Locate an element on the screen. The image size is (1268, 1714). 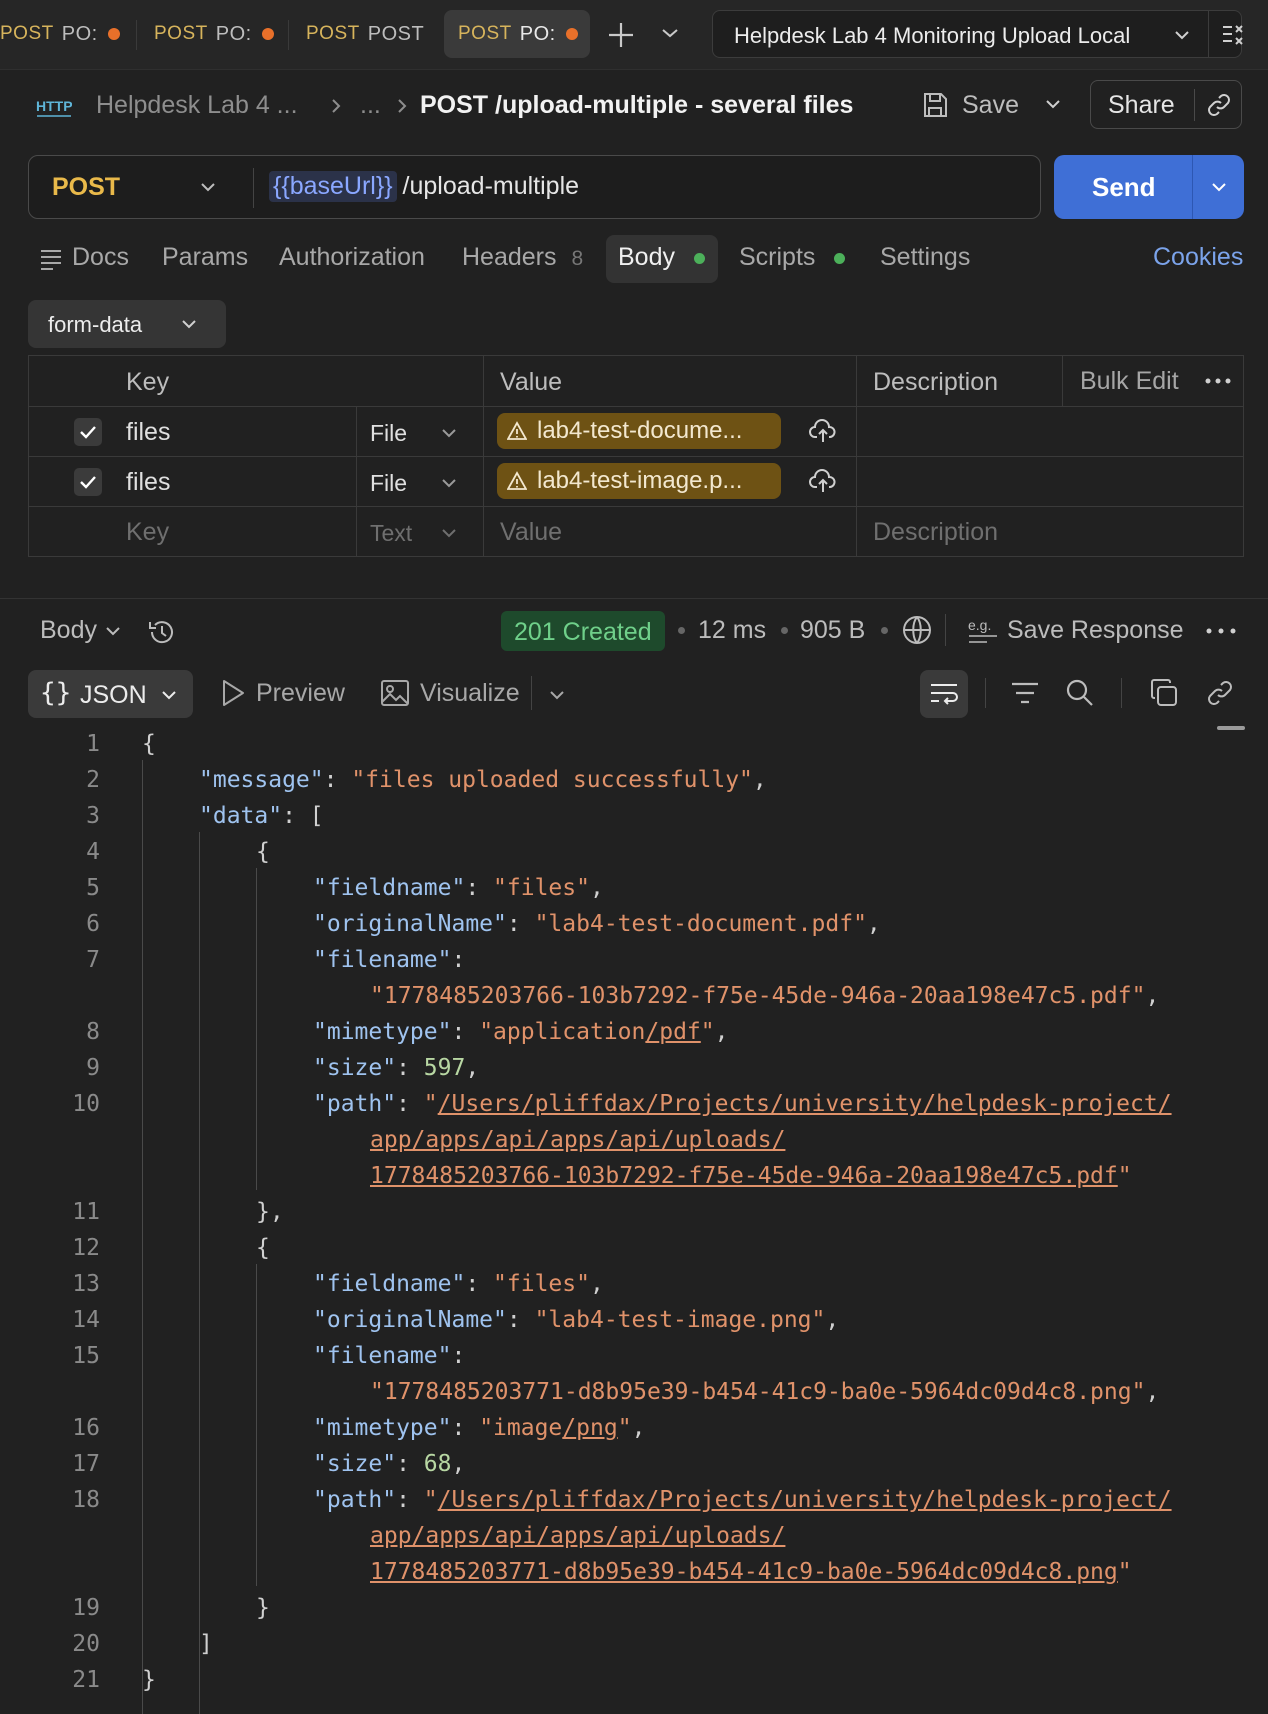
response-format-select: {} JSON is located at coordinates (110, 694).